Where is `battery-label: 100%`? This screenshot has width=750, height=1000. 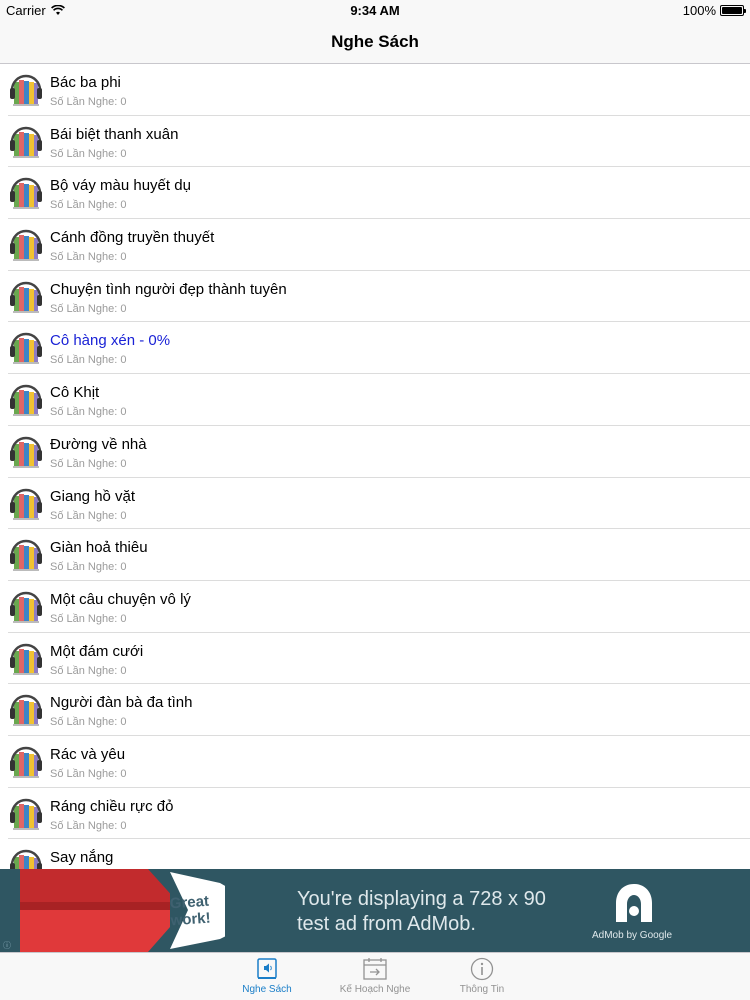
battery-label: 100% is located at coordinates (699, 10).